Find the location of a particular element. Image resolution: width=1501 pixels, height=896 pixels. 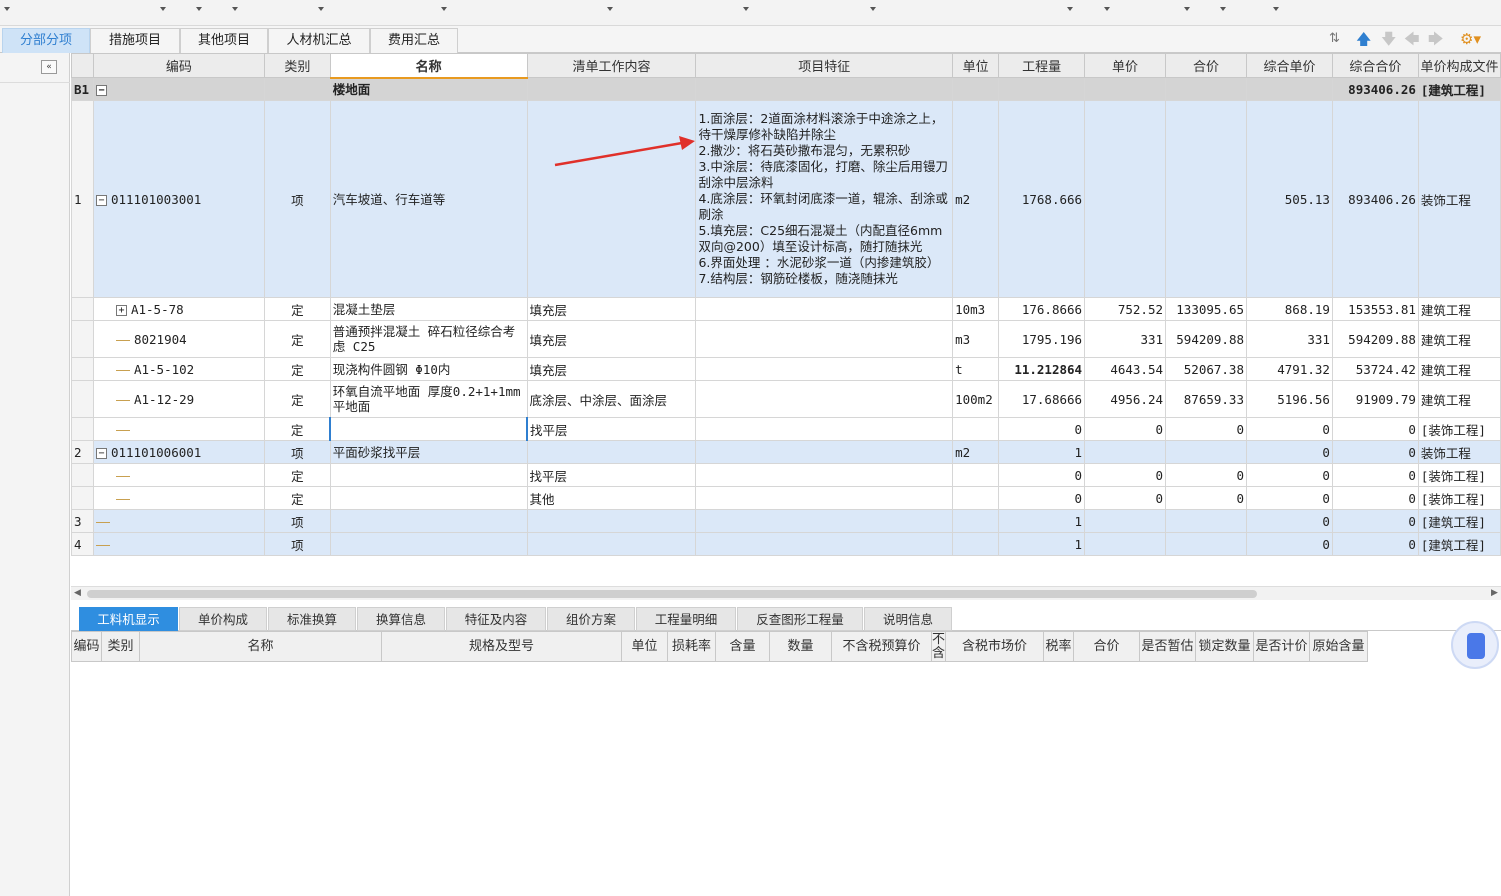

column-header: 清单工作内容 is located at coordinates (611, 65).